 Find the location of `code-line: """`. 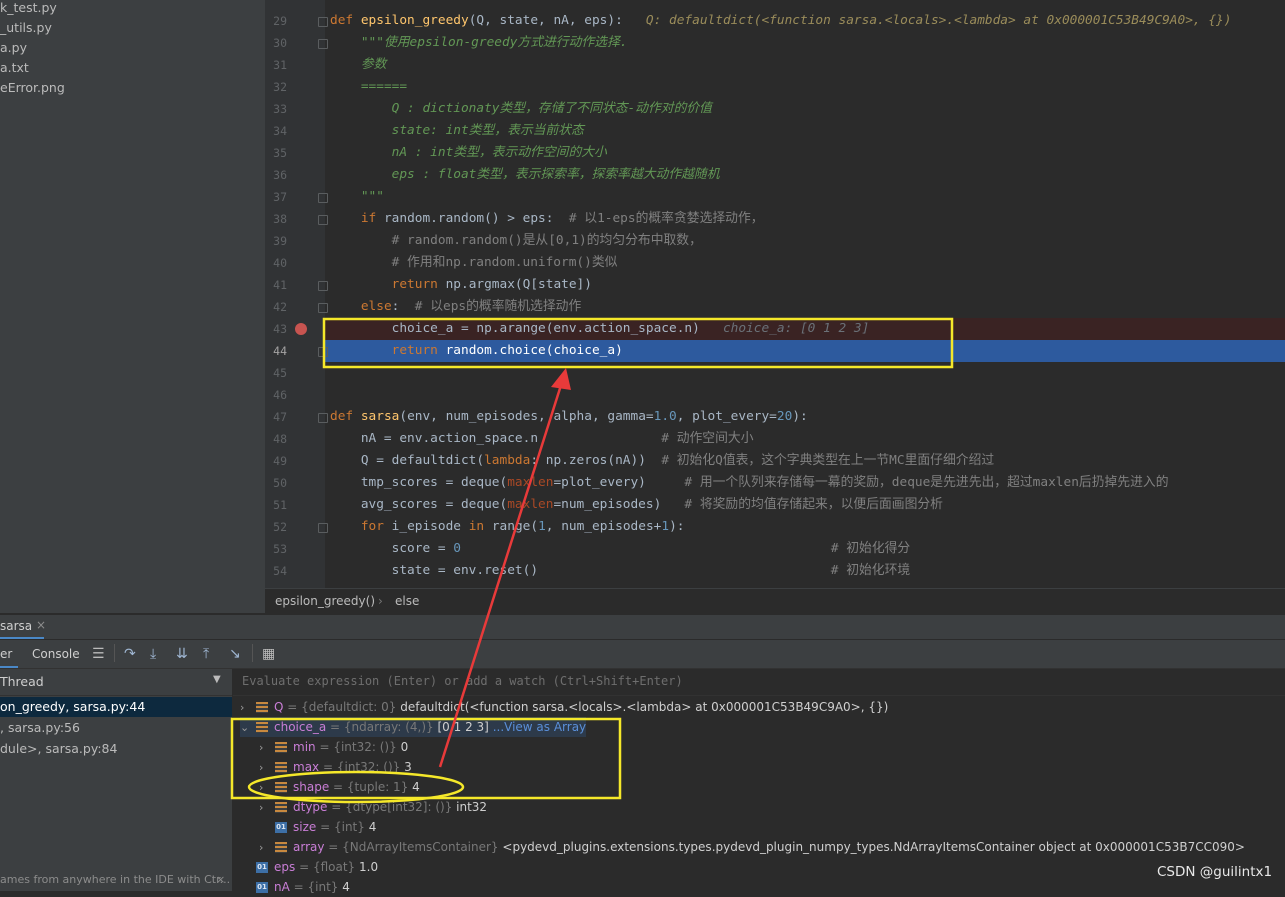

code-line: """ is located at coordinates (372, 196).